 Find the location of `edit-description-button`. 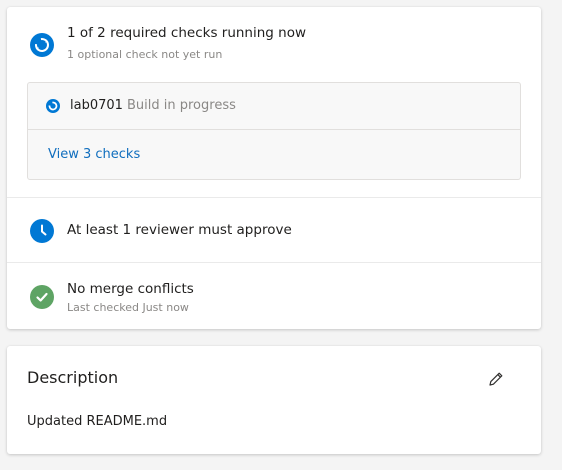

edit-description-button is located at coordinates (496, 379).